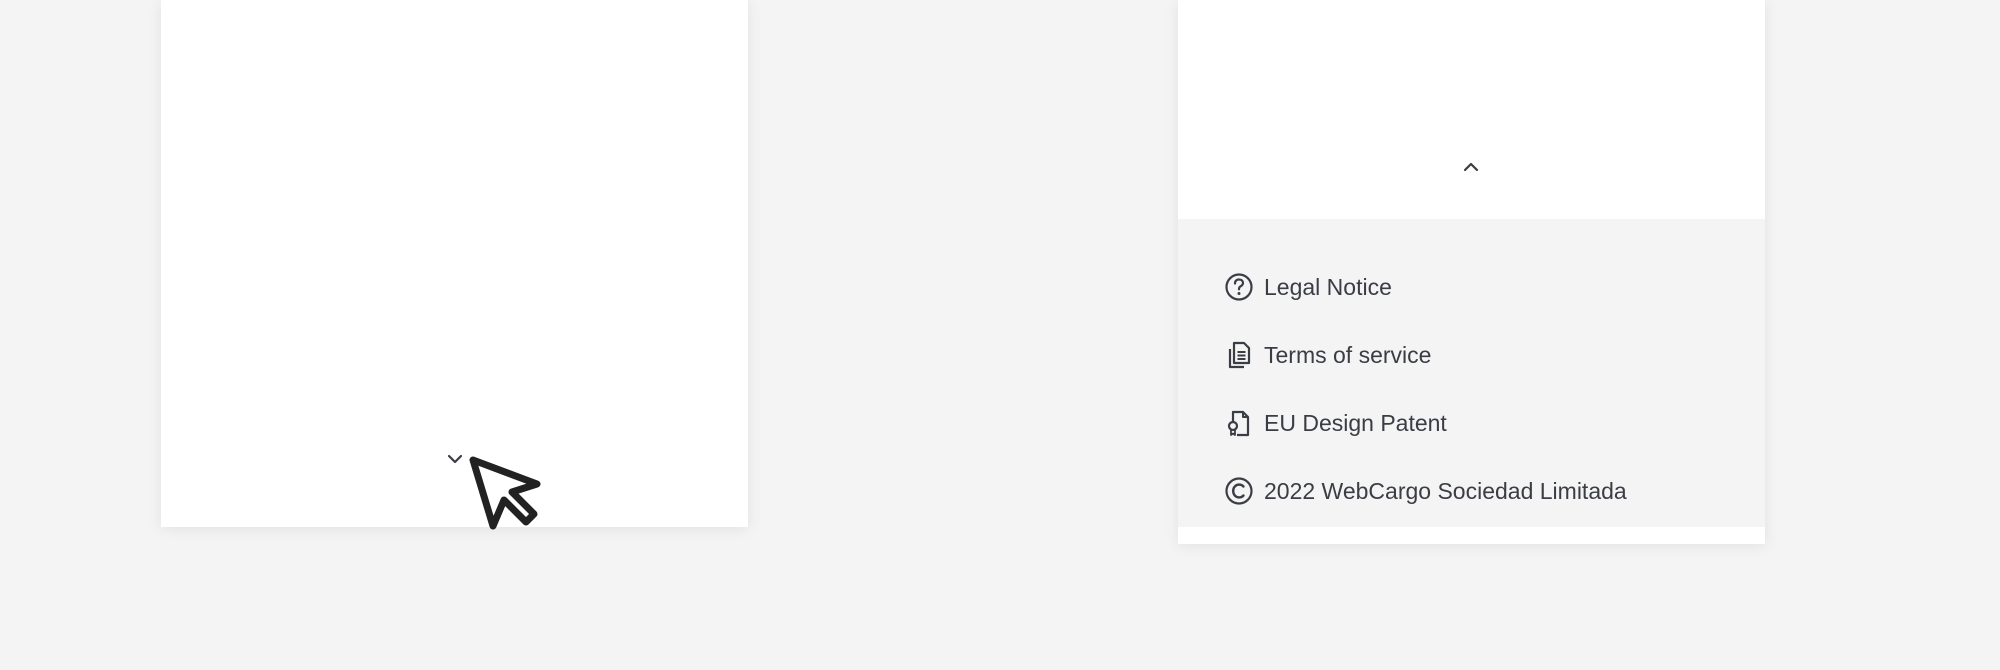  I want to click on chevron-down-icon, so click(455, 459).